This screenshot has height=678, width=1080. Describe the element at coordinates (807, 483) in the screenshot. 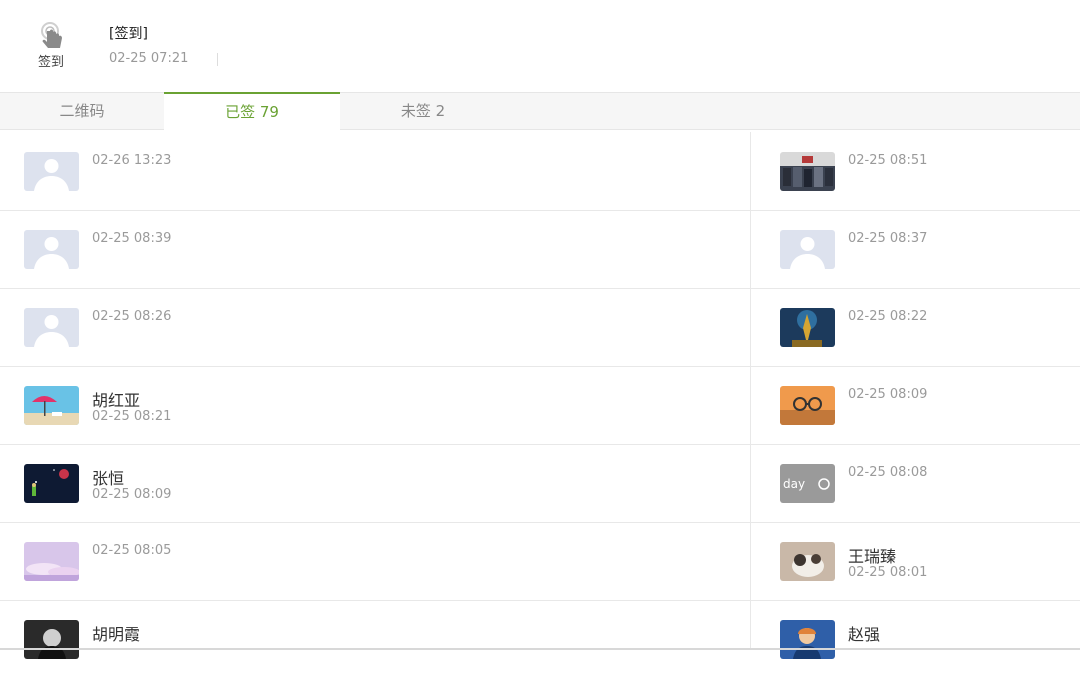

I see `avatar: day` at that location.